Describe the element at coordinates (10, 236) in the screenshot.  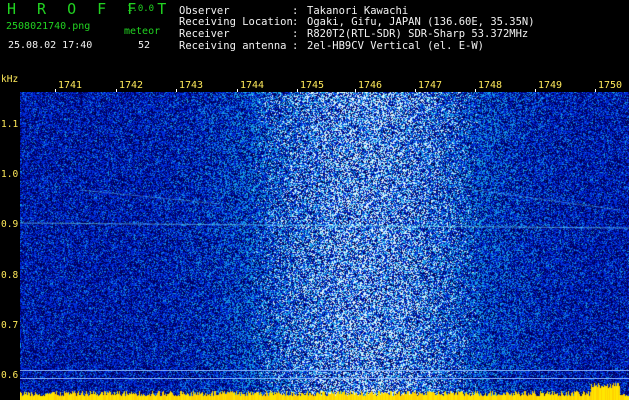
I see `y-axis-frequency: kHz 1.1 1.0 0.9 0.8 0.7 0.6` at that location.